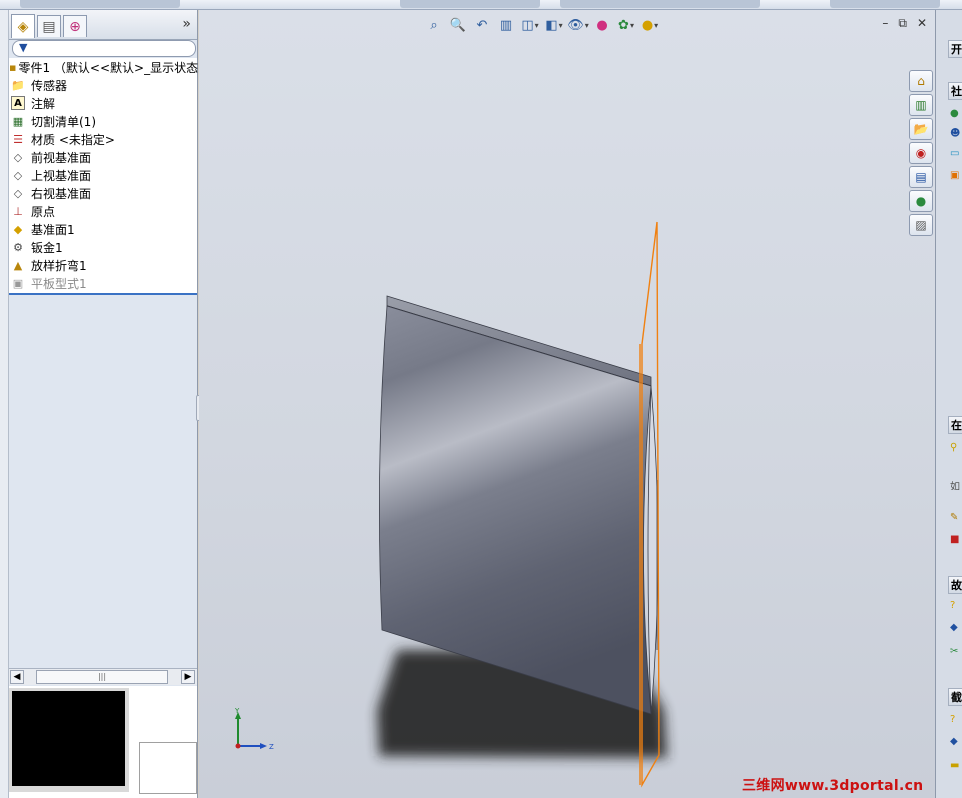  I want to click on material-icon: ☰, so click(18, 139).